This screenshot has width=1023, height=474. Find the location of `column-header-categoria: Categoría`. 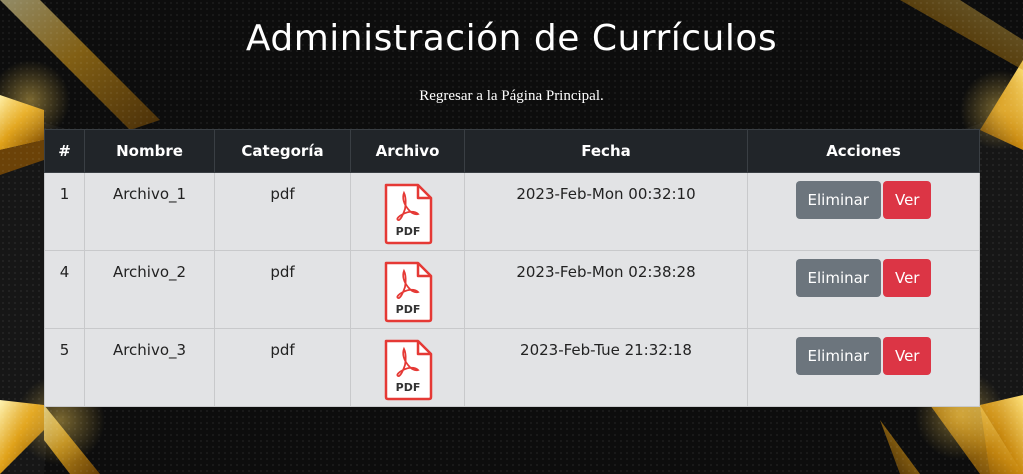

column-header-categoria: Categoría is located at coordinates (282, 151).